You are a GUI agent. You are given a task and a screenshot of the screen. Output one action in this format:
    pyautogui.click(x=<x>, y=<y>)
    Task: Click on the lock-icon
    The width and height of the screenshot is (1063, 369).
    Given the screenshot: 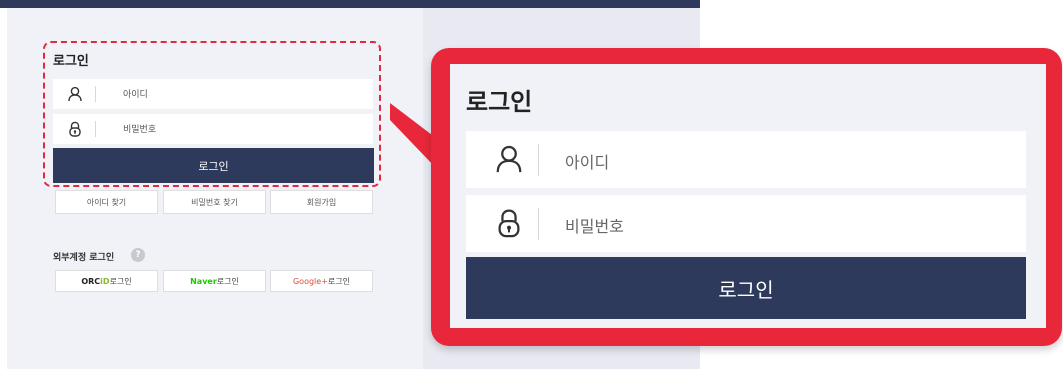 What is the action you would take?
    pyautogui.click(x=509, y=223)
    